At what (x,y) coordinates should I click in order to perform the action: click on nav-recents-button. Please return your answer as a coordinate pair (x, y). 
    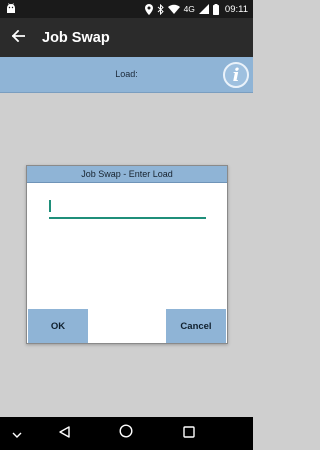
    Looking at the image, I should click on (189, 433).